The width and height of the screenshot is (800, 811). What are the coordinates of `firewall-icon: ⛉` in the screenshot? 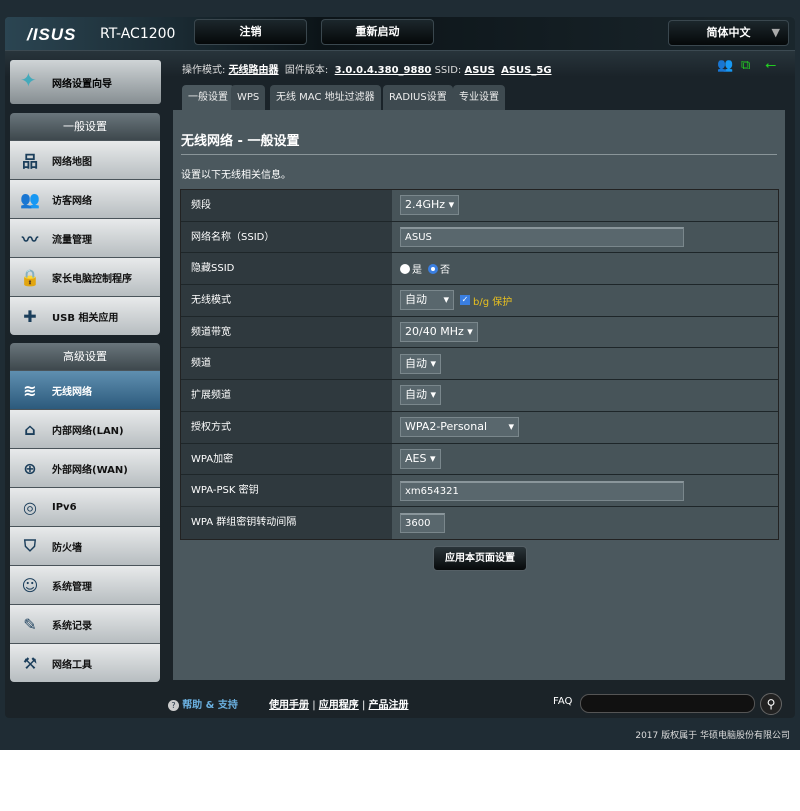 It's located at (29, 545).